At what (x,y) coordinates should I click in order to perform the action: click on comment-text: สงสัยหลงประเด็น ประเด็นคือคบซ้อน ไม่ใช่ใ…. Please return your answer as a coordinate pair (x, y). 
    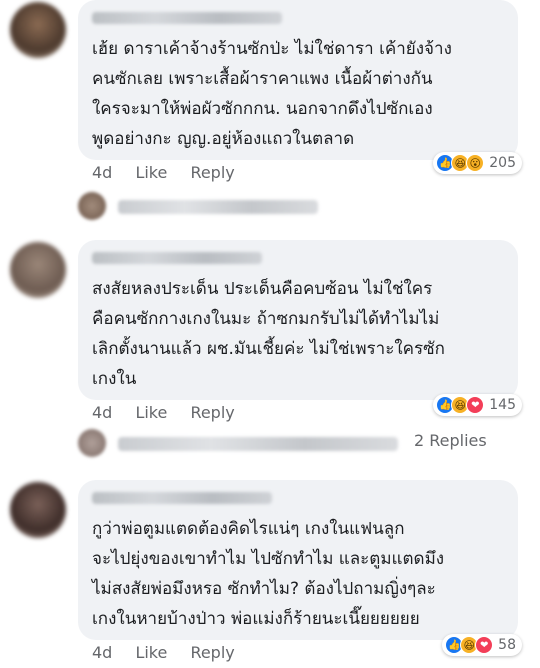
    Looking at the image, I should click on (268, 334).